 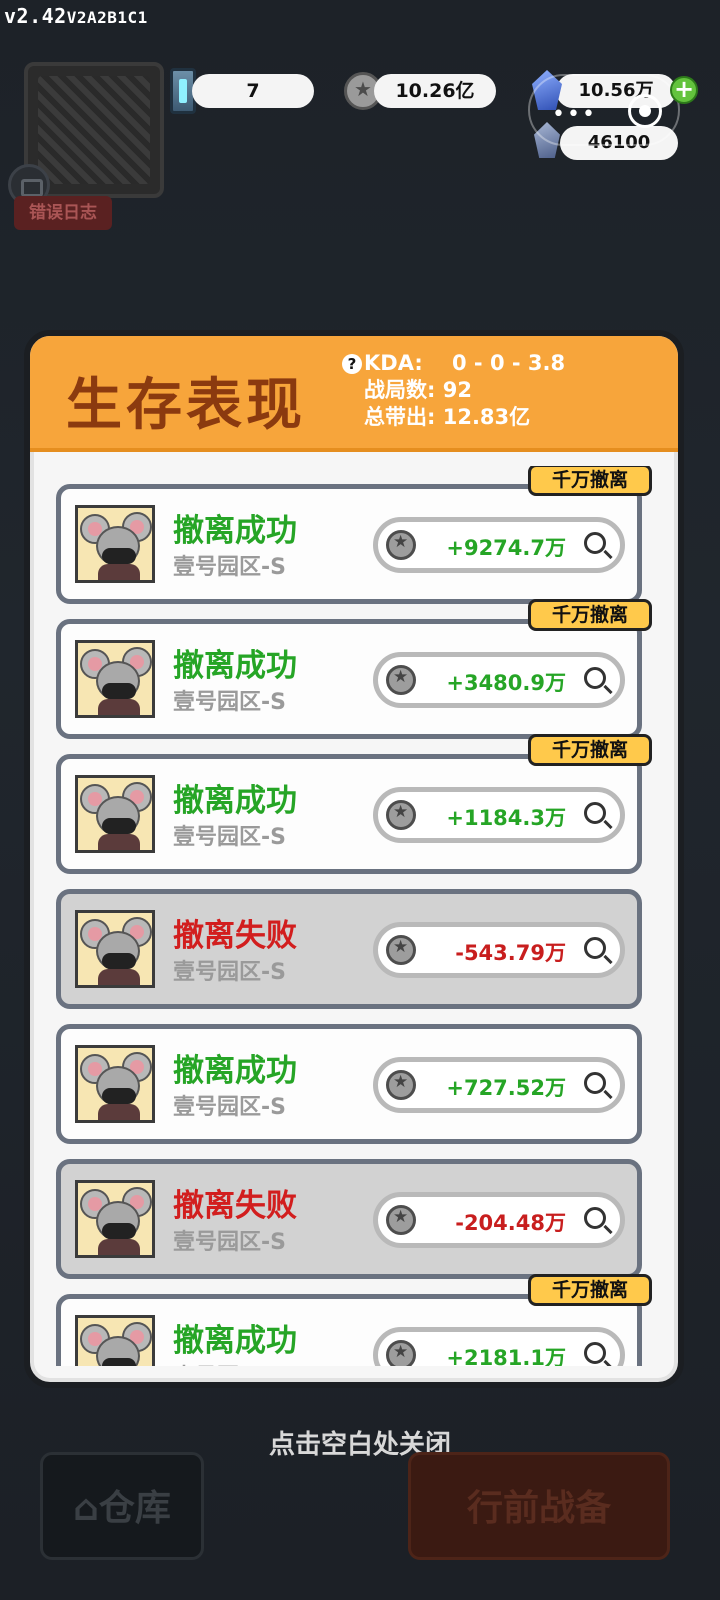 What do you see at coordinates (107, 17) in the screenshot?
I see `build-code: V2A2B1C1` at bounding box center [107, 17].